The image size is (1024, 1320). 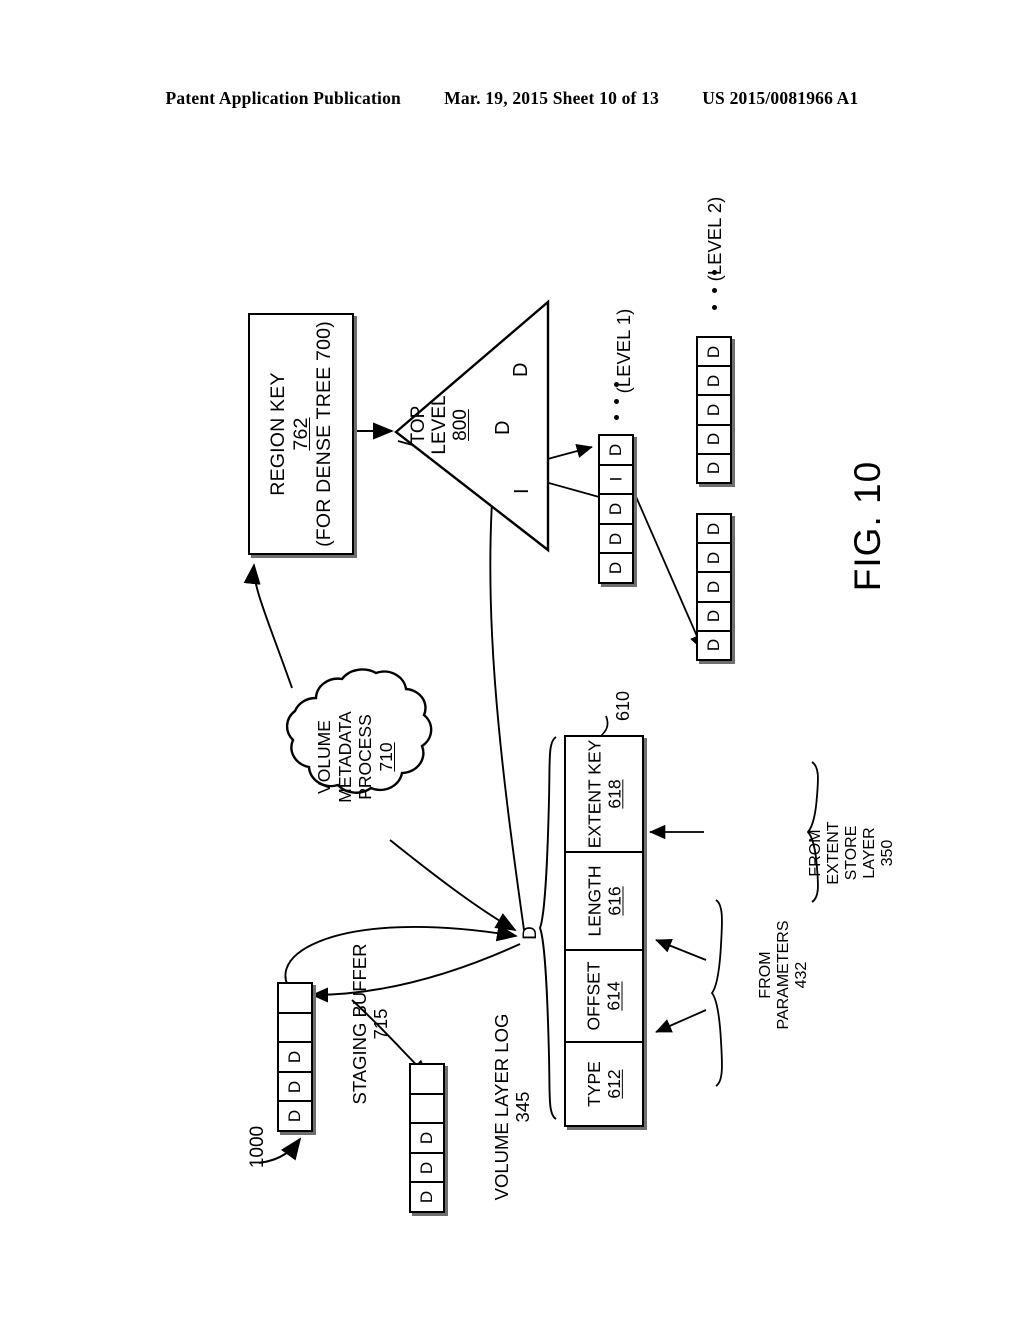 I want to click on staging-buffer-strip: D D D, so click(x=295, y=1057).